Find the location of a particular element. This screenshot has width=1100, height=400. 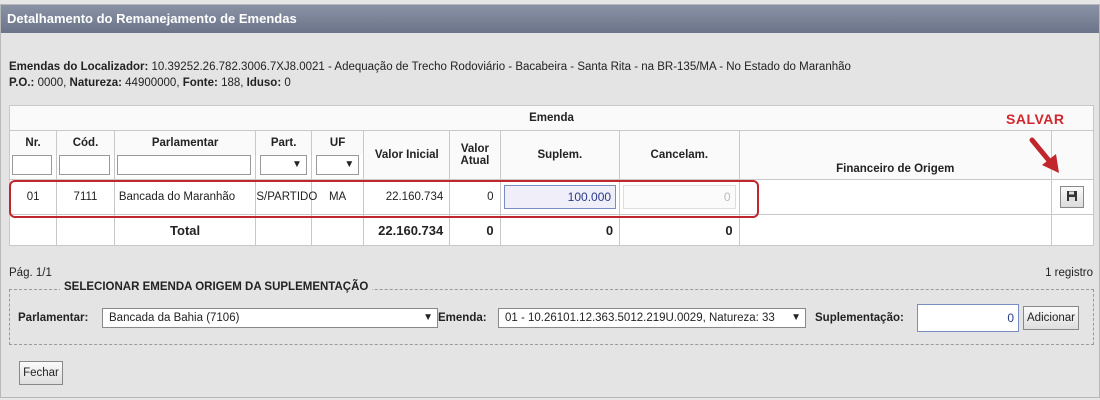

total-row: Total 22.160.734 0 0 0 is located at coordinates (551, 230).